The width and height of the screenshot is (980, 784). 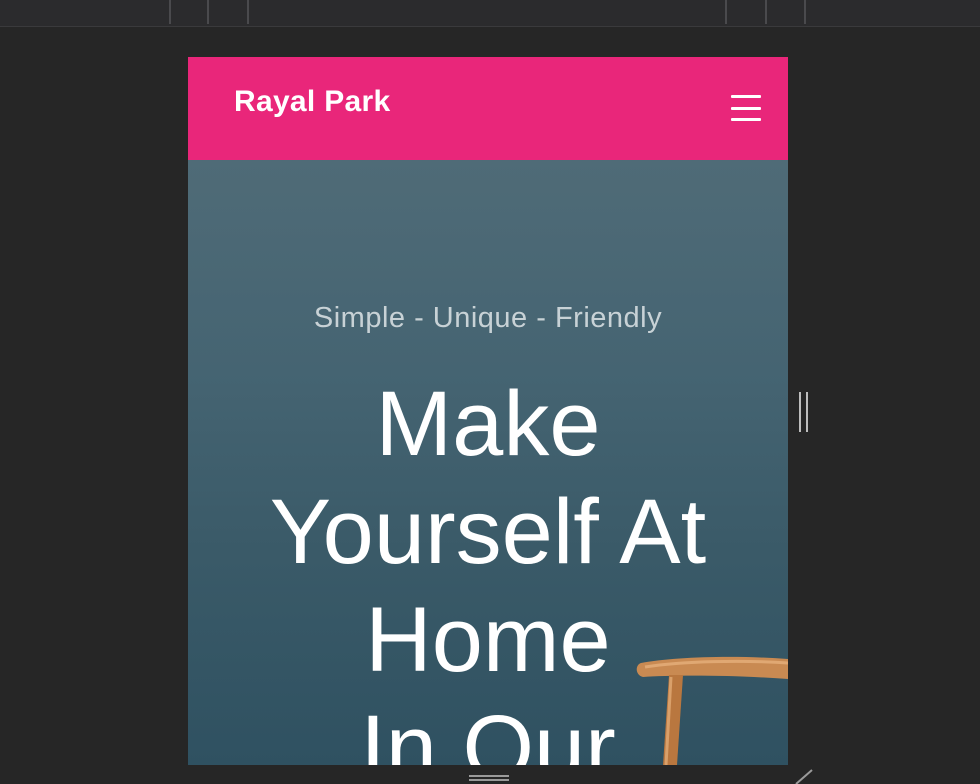 What do you see at coordinates (490, 13) in the screenshot?
I see `devtools-toolbar` at bounding box center [490, 13].